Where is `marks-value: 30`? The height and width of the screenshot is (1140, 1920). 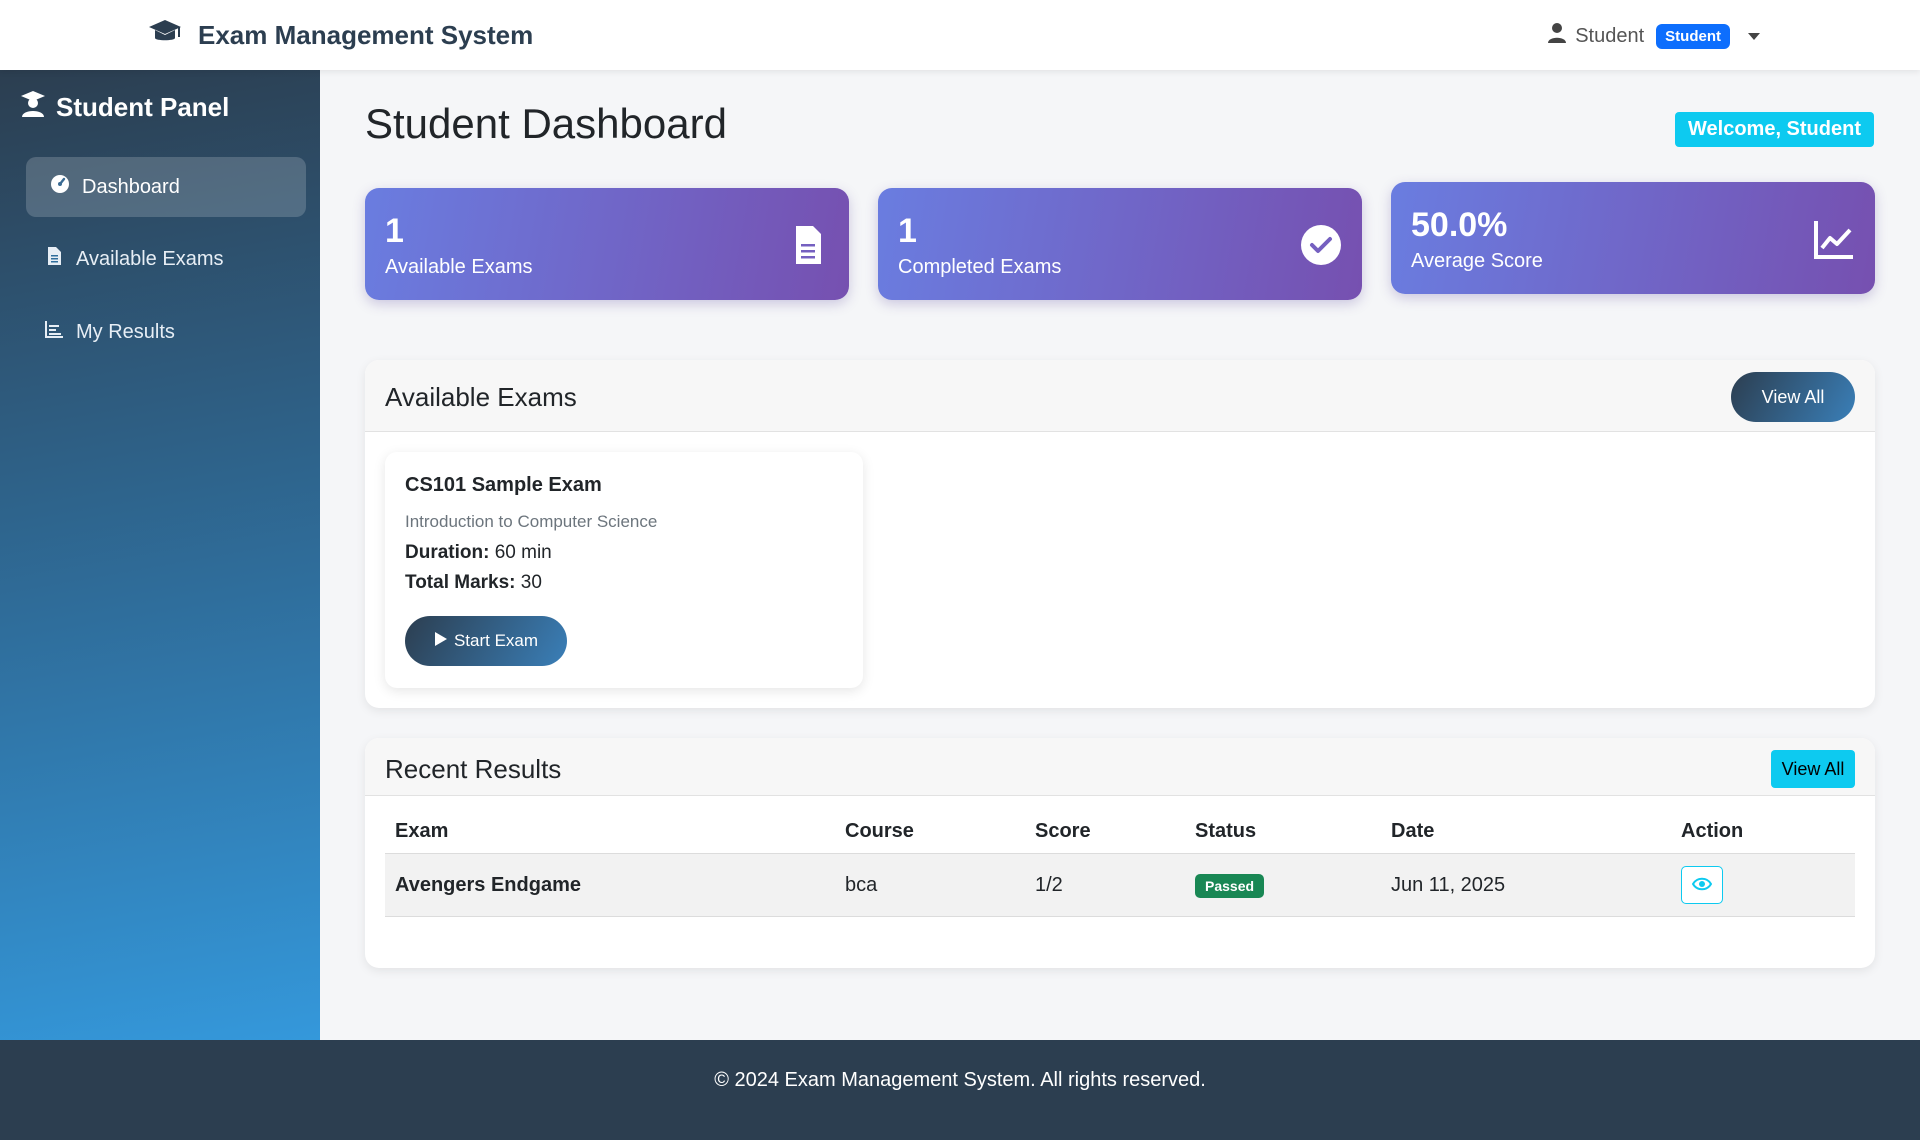
marks-value: 30 is located at coordinates (531, 582).